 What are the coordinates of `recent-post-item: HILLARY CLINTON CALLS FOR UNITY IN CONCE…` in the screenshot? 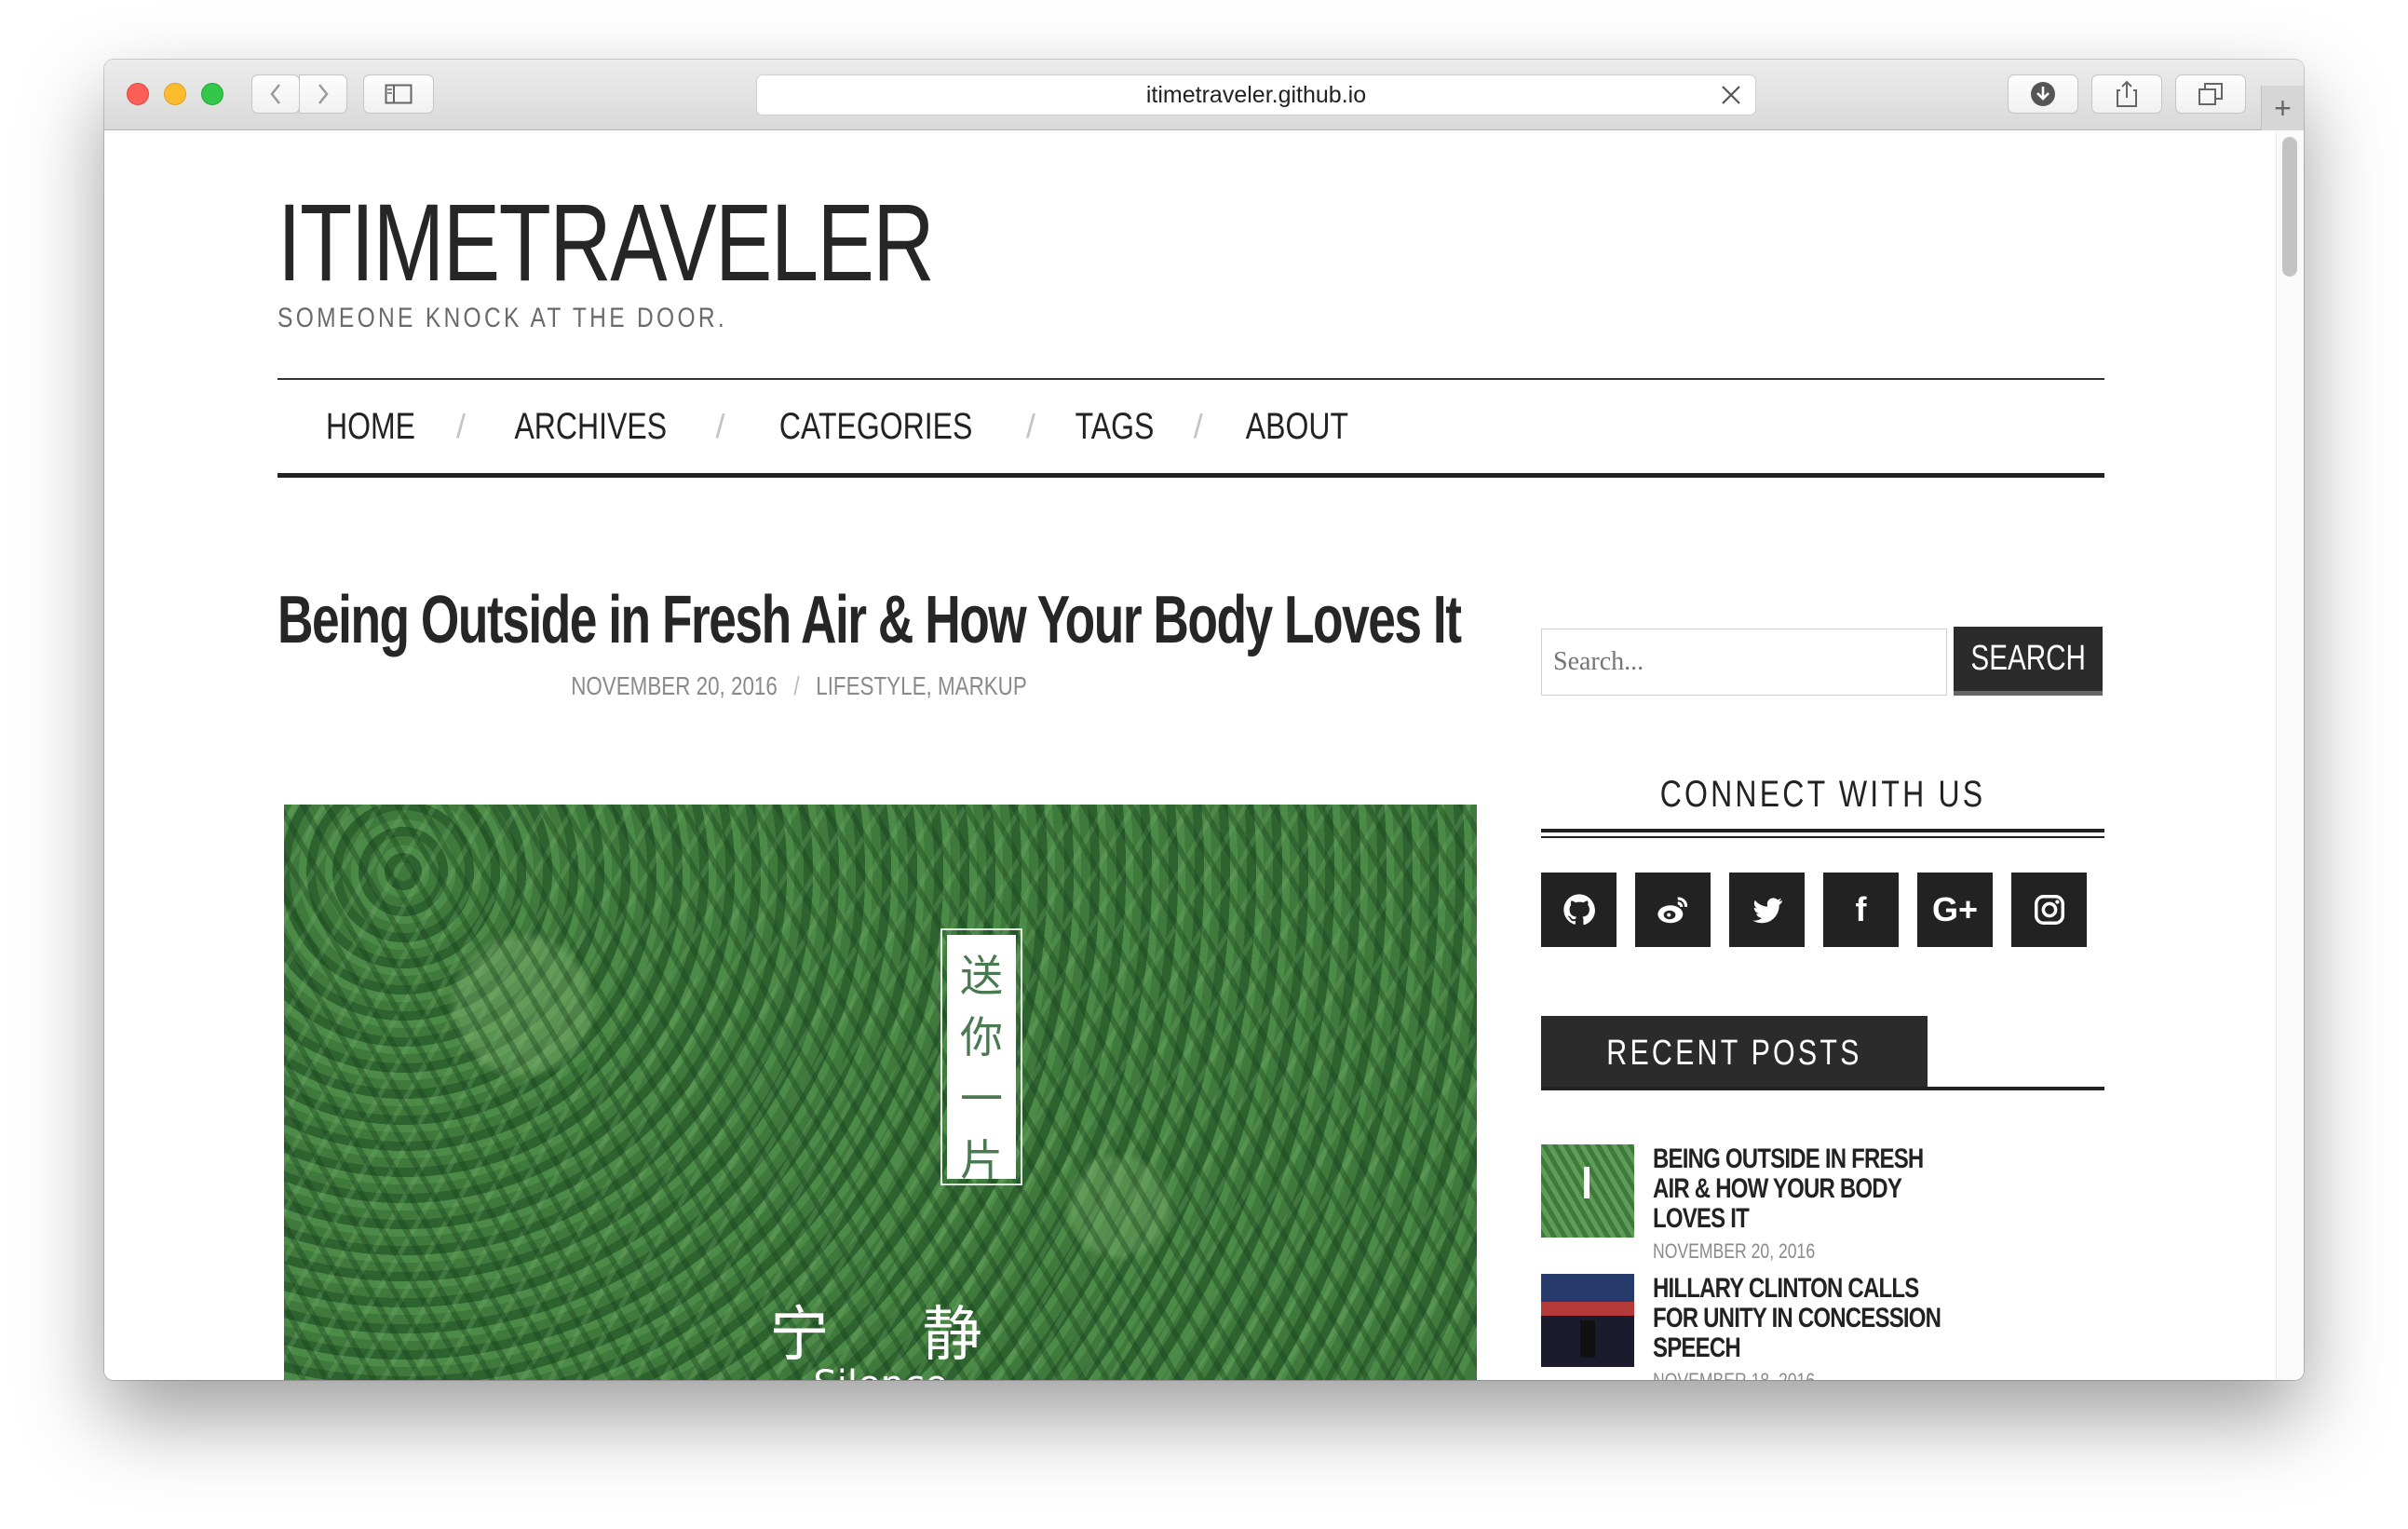 It's located at (1822, 1327).